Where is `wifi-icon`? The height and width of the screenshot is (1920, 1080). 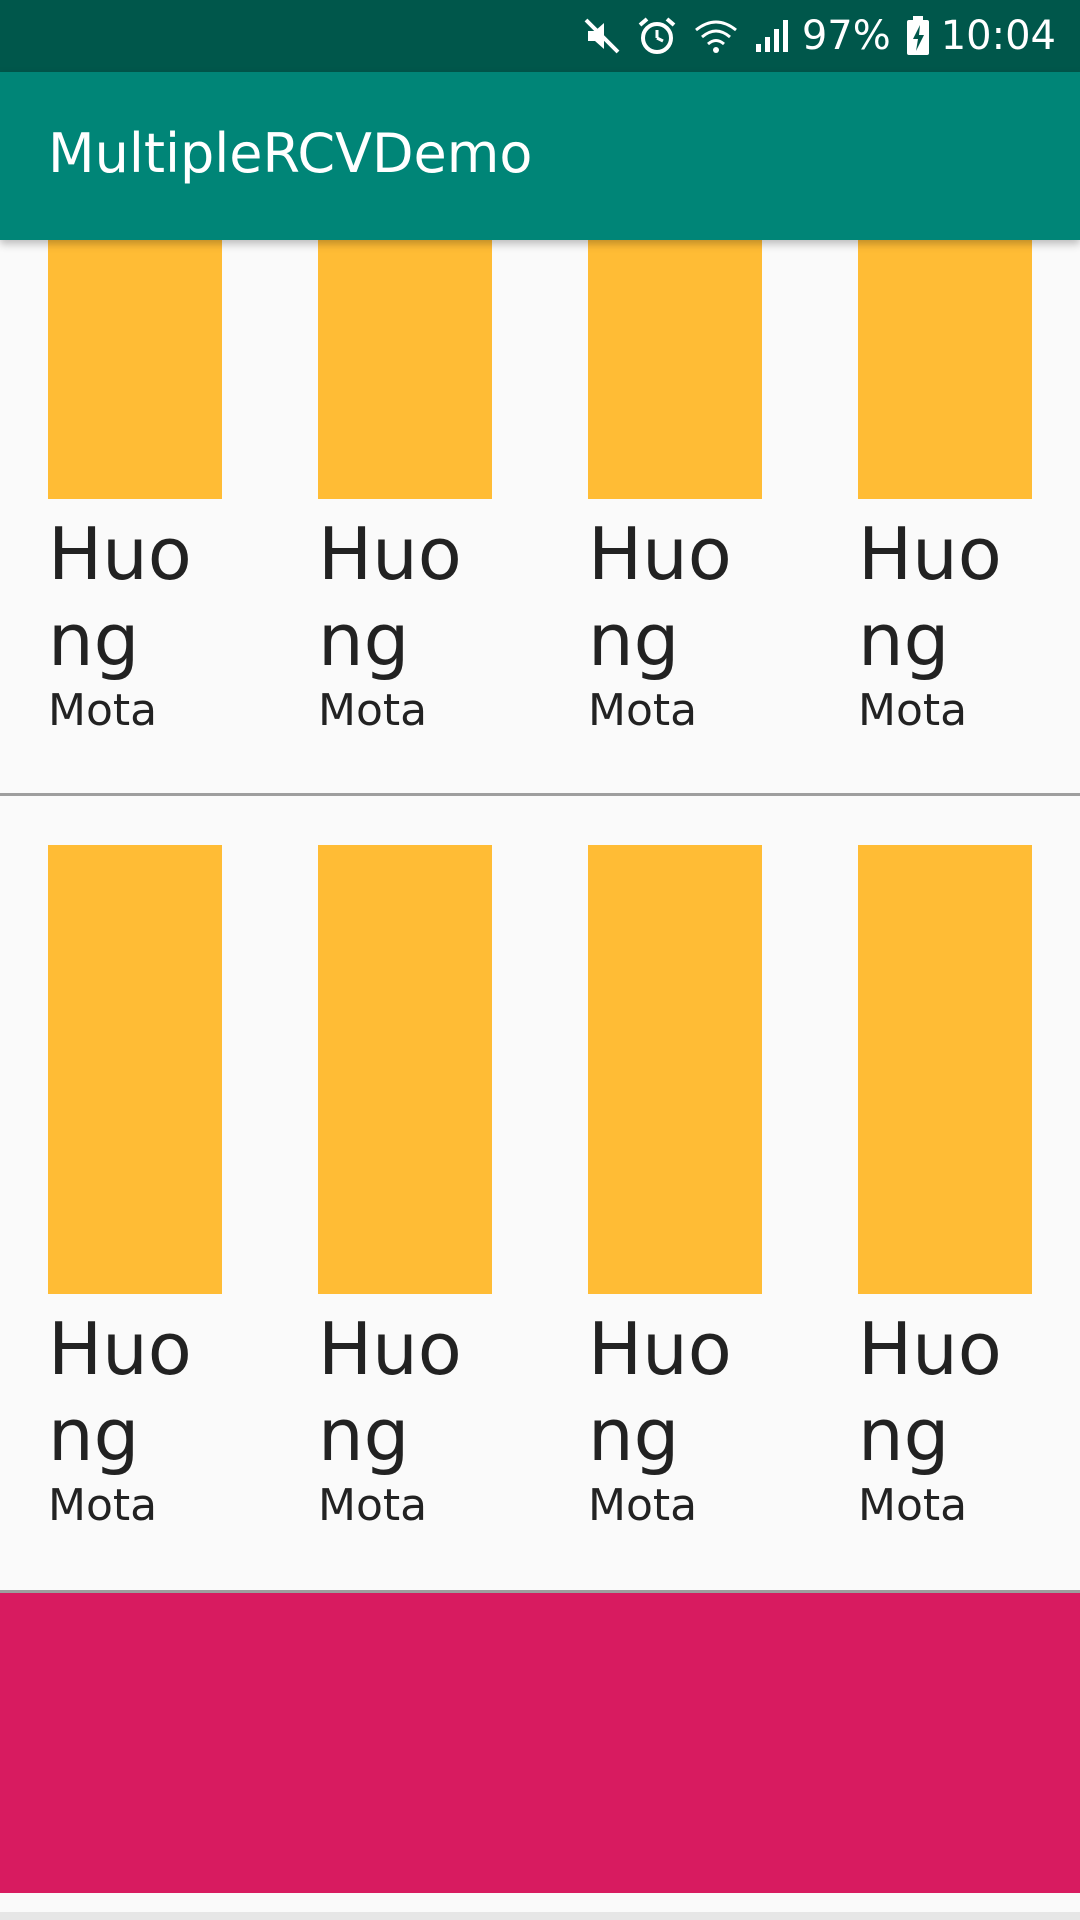
wifi-icon is located at coordinates (716, 36).